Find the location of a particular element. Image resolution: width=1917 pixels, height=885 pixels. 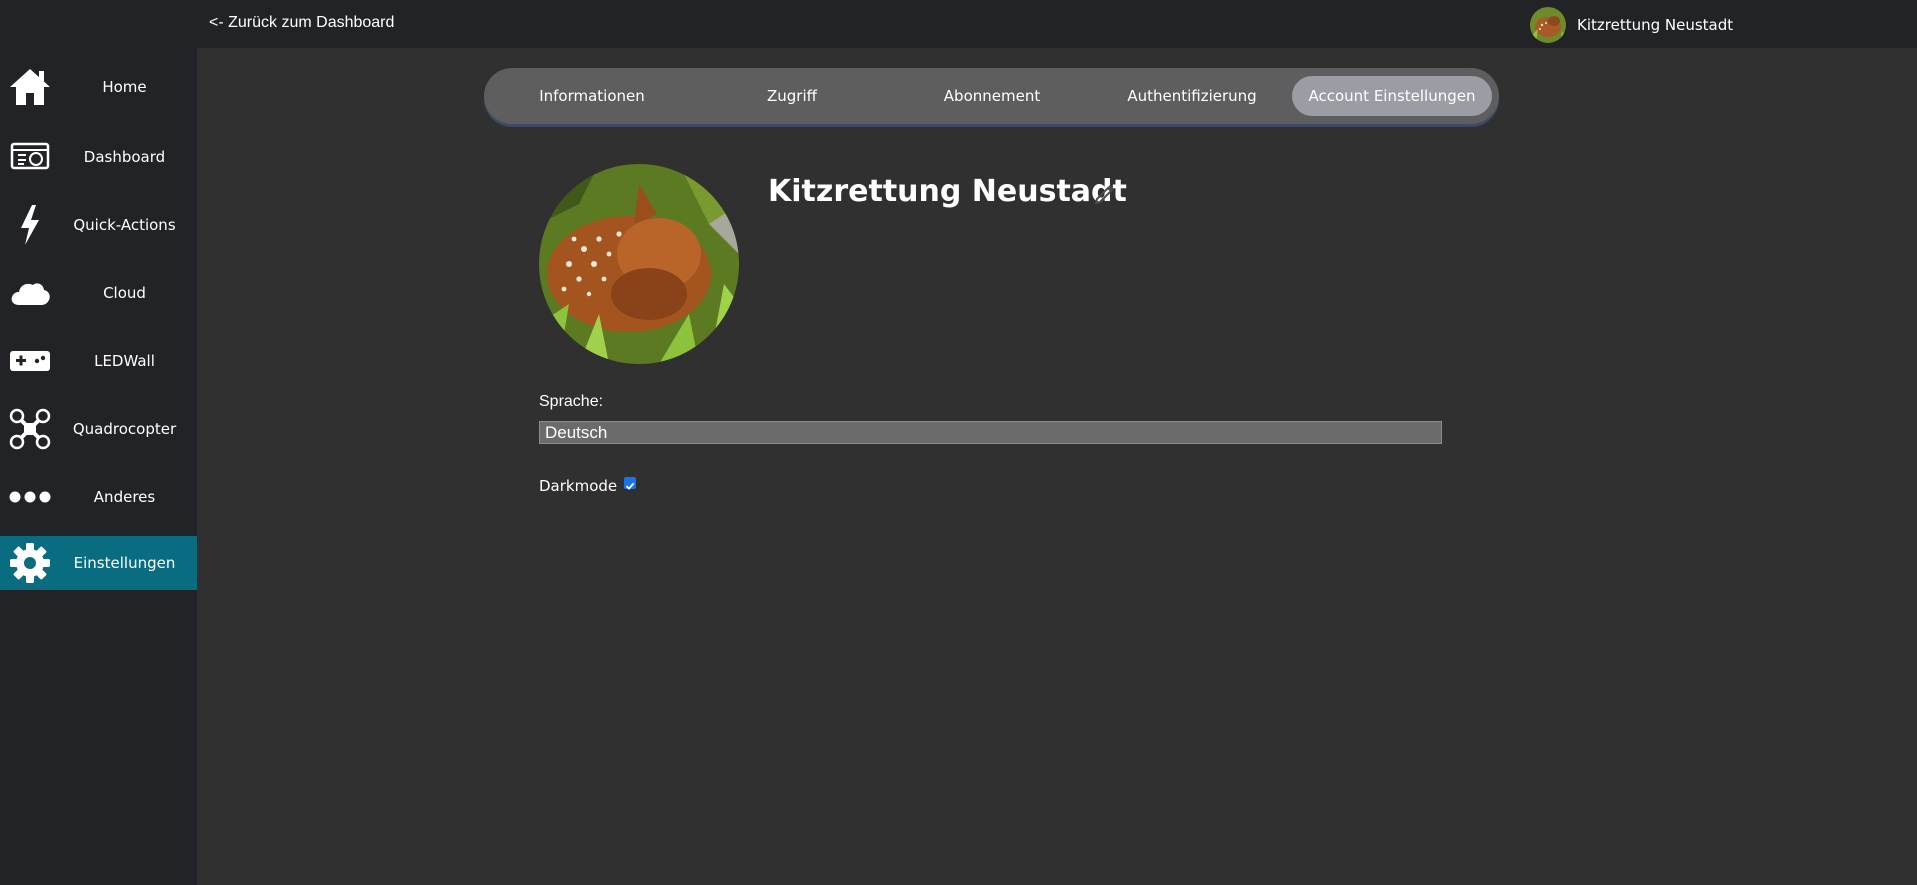

sidebar-item-anderes: Anderes is located at coordinates (98, 497).